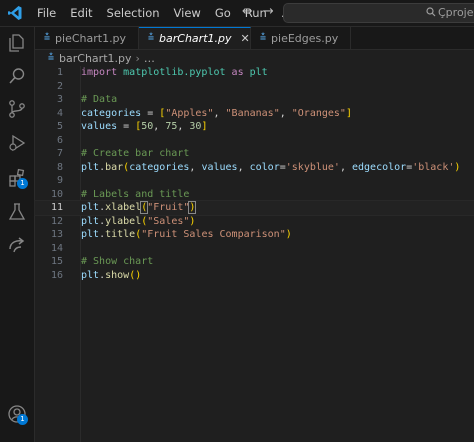 This screenshot has height=442, width=474. I want to click on code-line: 10 # Labels and title, so click(254, 195).